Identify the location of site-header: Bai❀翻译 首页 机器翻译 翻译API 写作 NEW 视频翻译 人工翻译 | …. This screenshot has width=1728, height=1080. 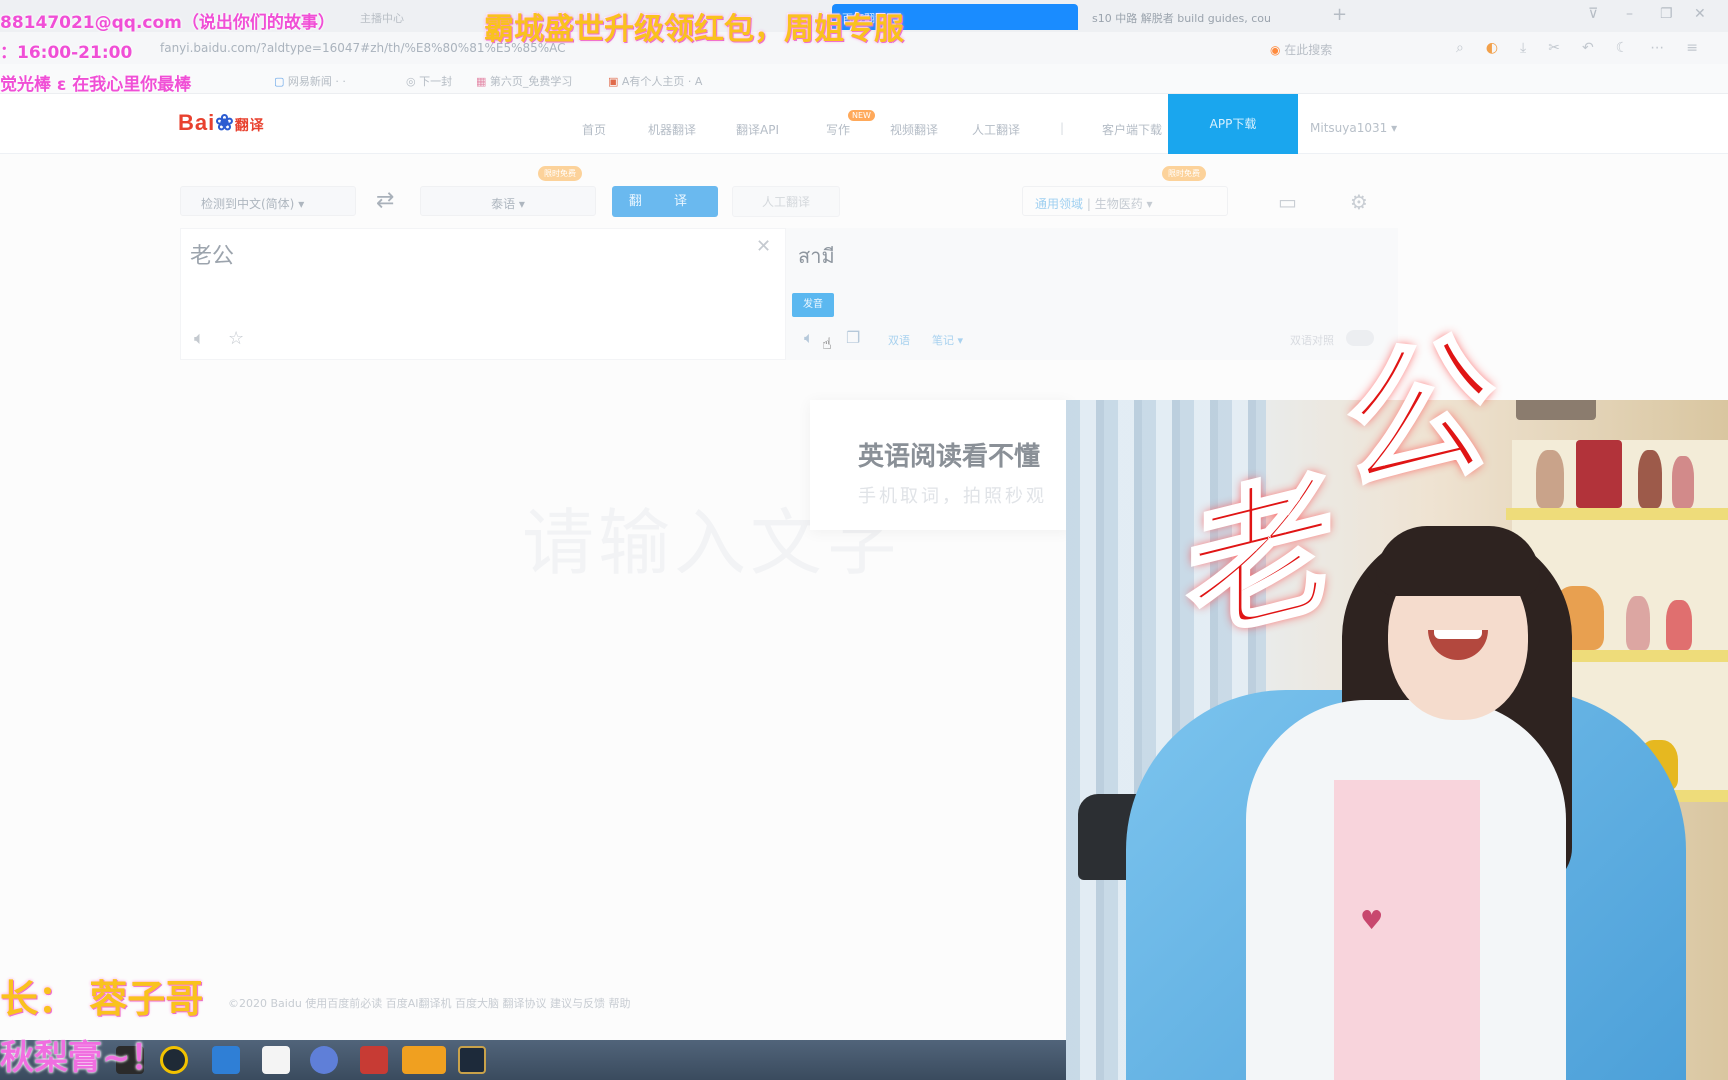
(864, 124).